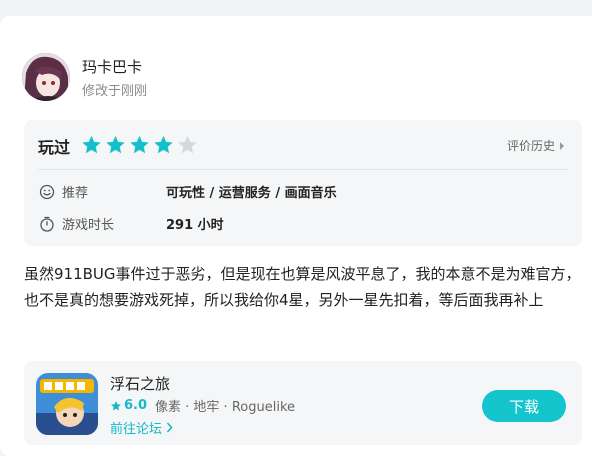 The width and height of the screenshot is (592, 456). Describe the element at coordinates (251, 193) in the screenshot. I see `recommend-value: 可玩性 / 运营服务 / 画面音乐` at that location.